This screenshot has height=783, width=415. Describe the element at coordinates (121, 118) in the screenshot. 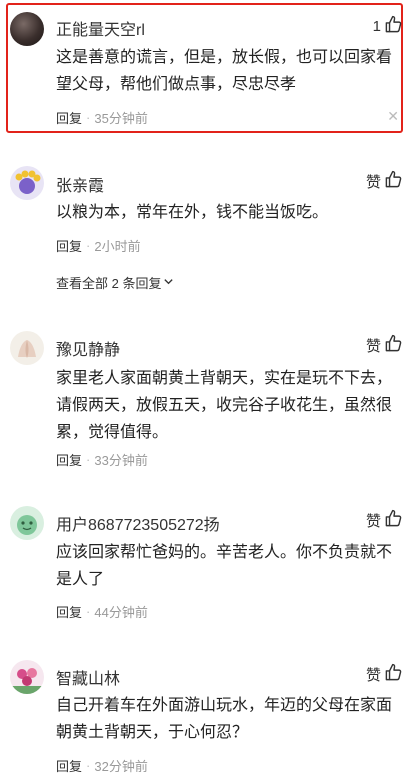

I see `timestamp: 35分钟前` at that location.